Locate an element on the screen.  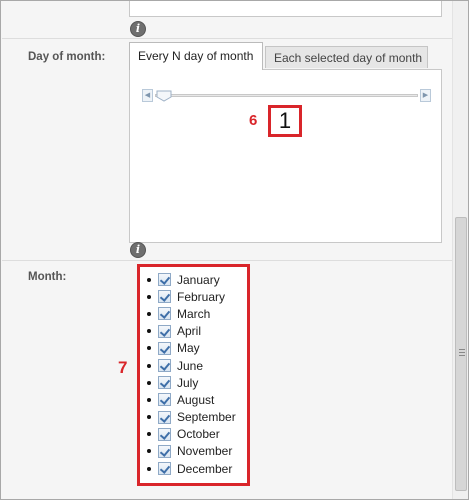
scrollbar-thumb is located at coordinates (461, 354).